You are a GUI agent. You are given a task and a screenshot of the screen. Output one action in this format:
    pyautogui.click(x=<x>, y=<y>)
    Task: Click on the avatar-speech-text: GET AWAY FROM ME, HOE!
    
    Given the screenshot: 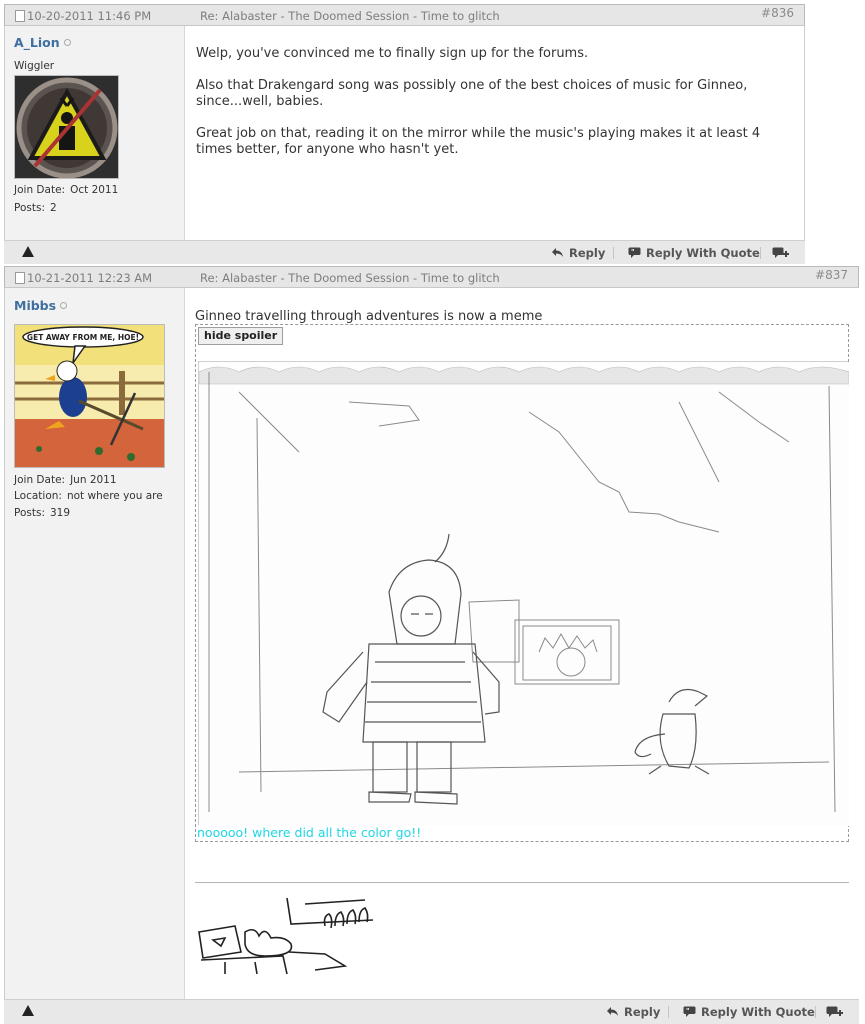 What is the action you would take?
    pyautogui.click(x=83, y=337)
    